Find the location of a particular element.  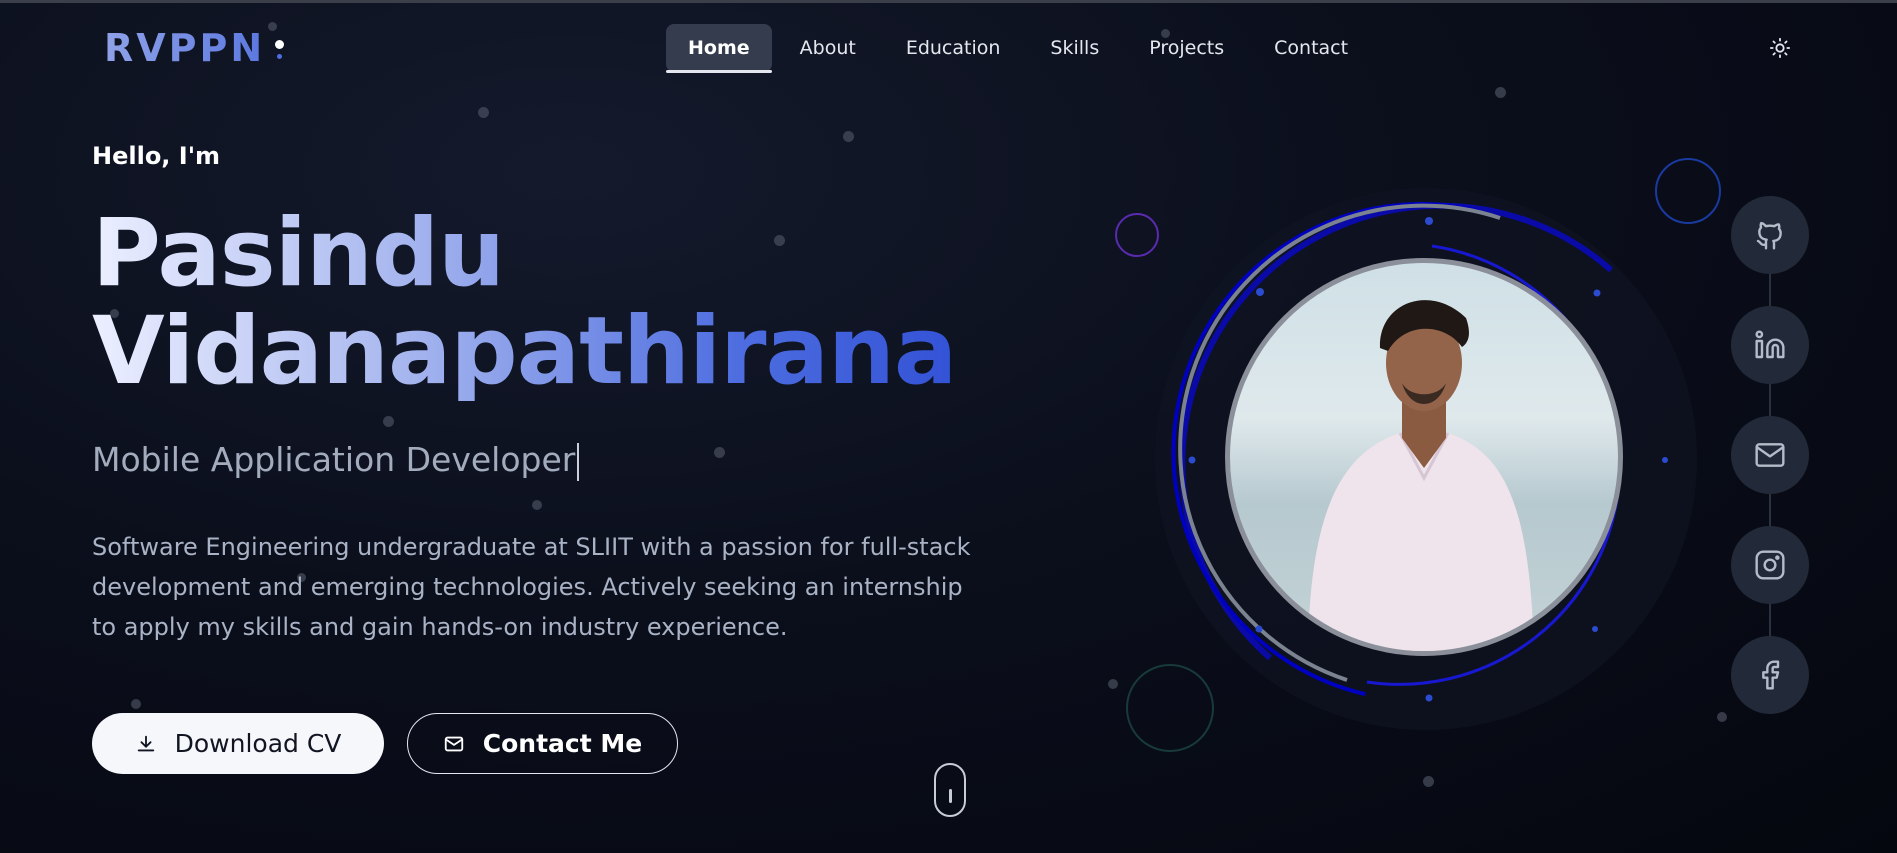

name-last: Vidanapathirana is located at coordinates (524, 351).